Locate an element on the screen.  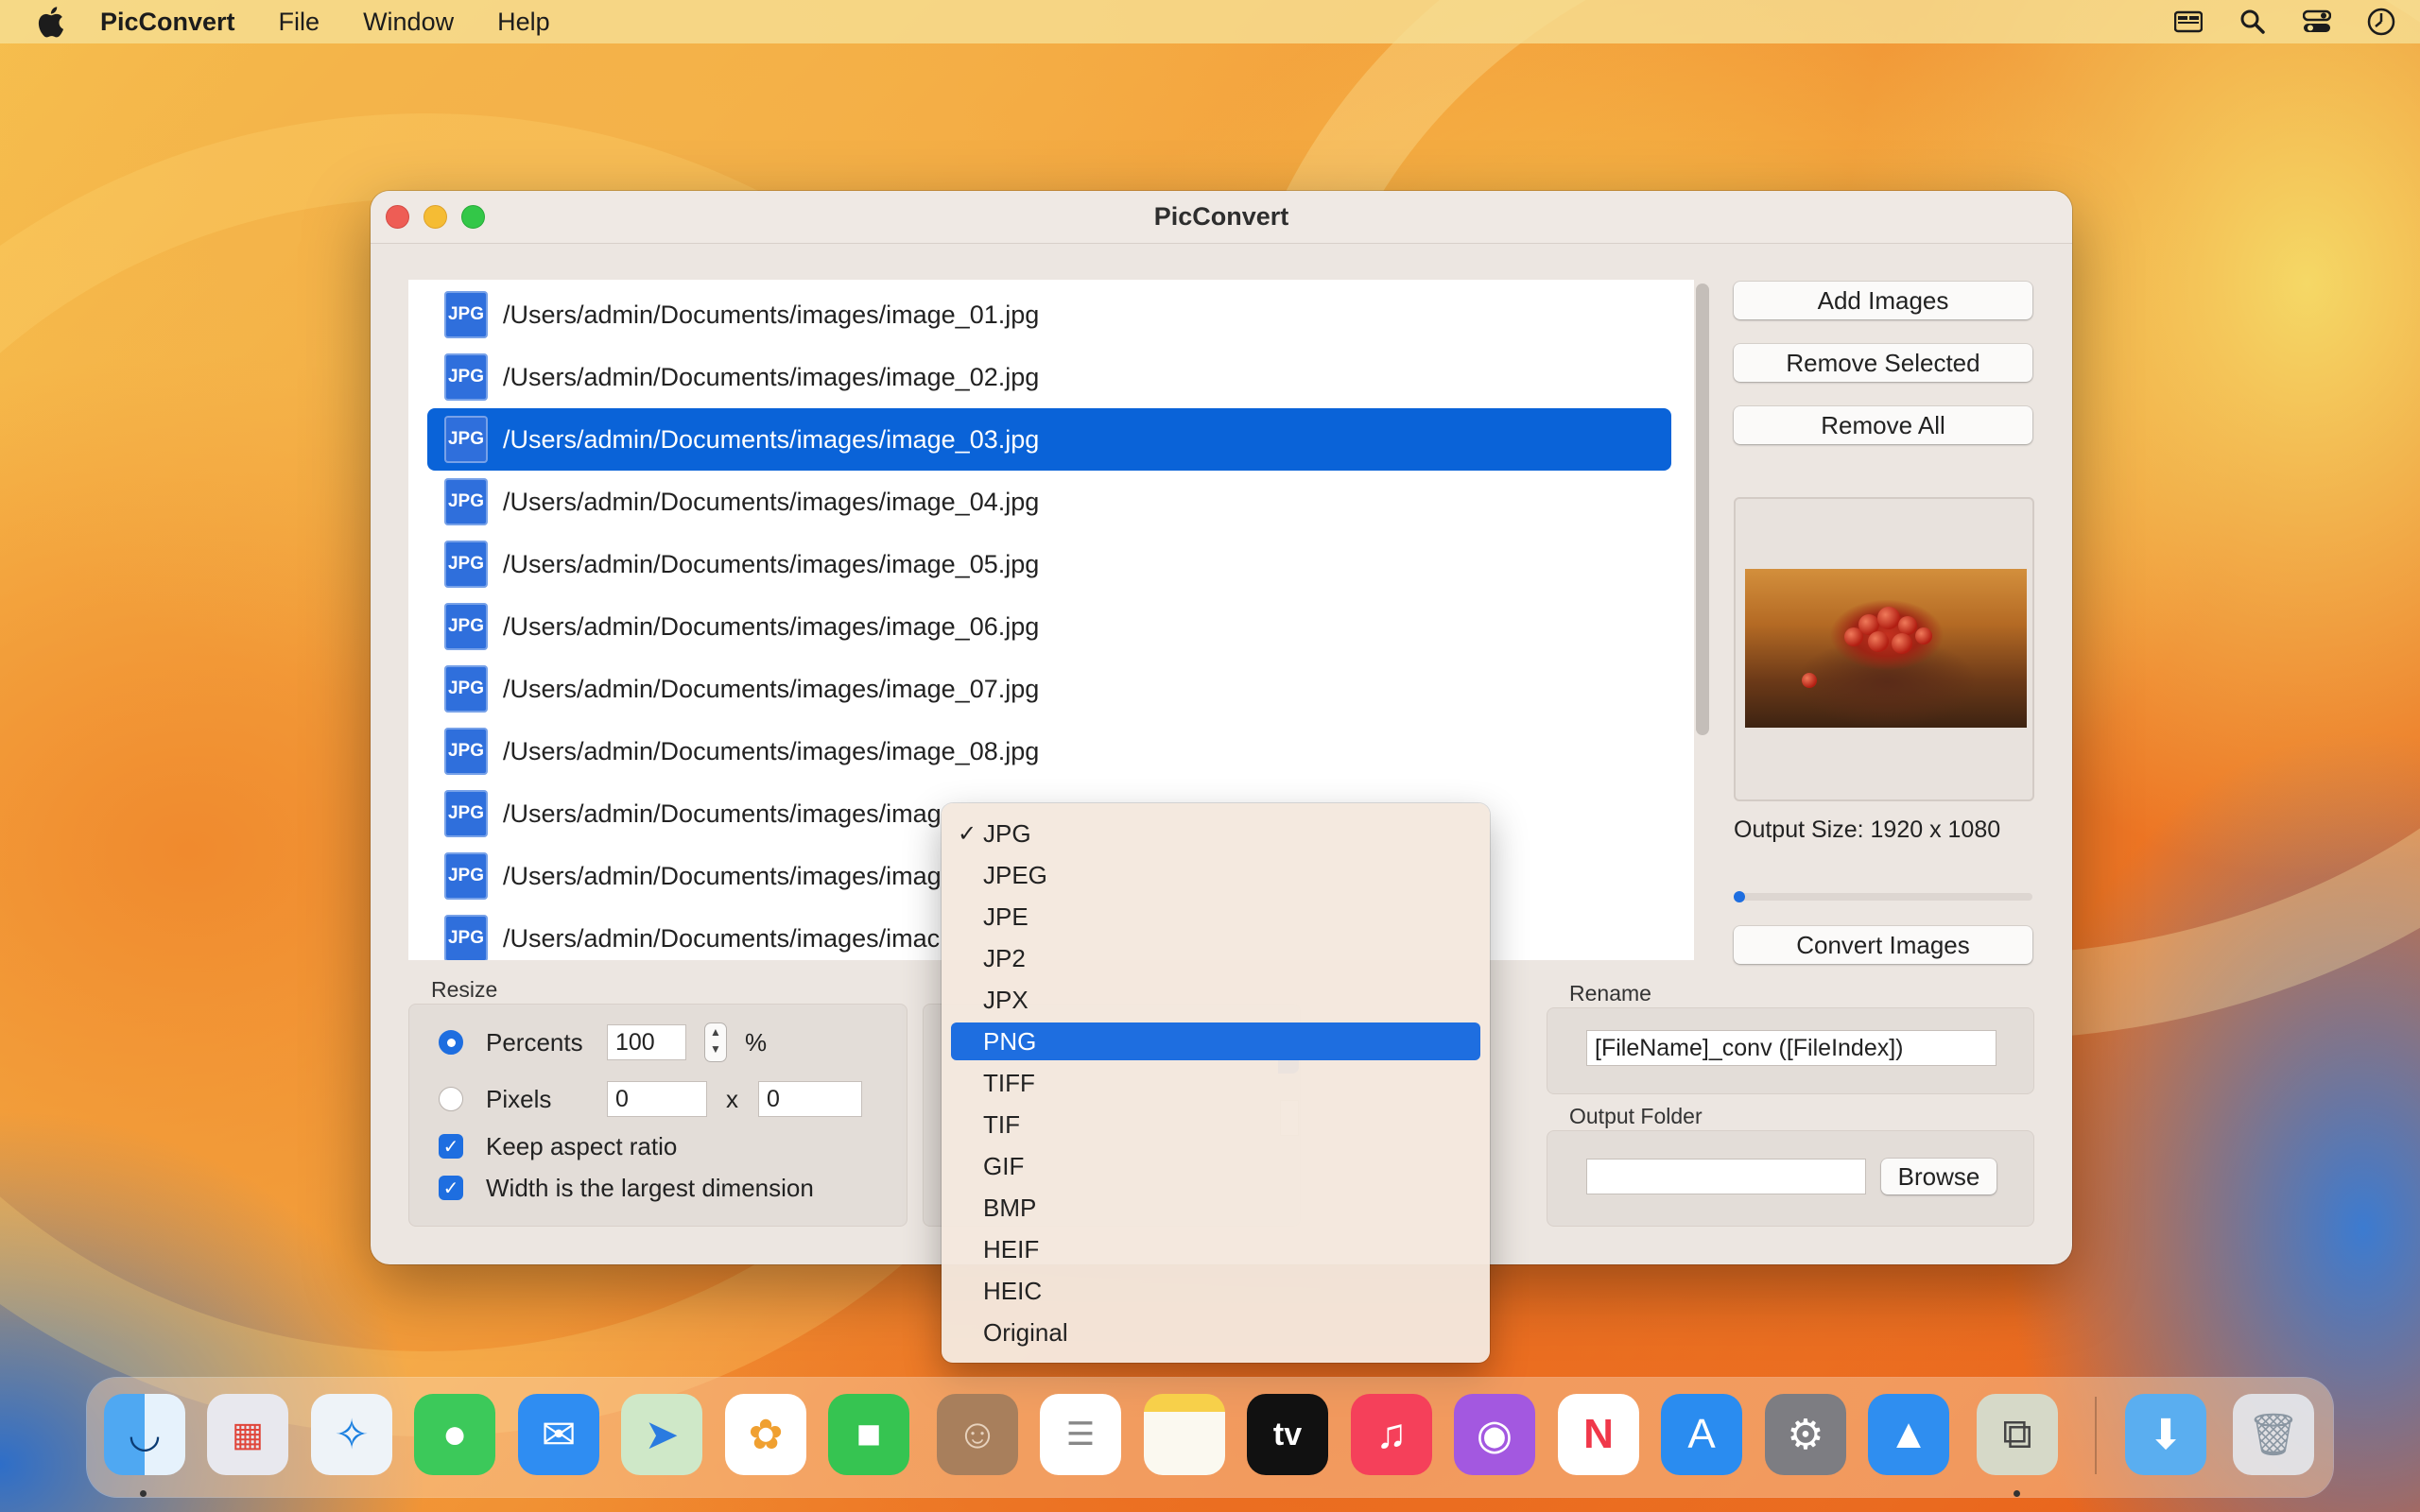
trash-icon: 🗑 is located at coordinates (2273, 1434).